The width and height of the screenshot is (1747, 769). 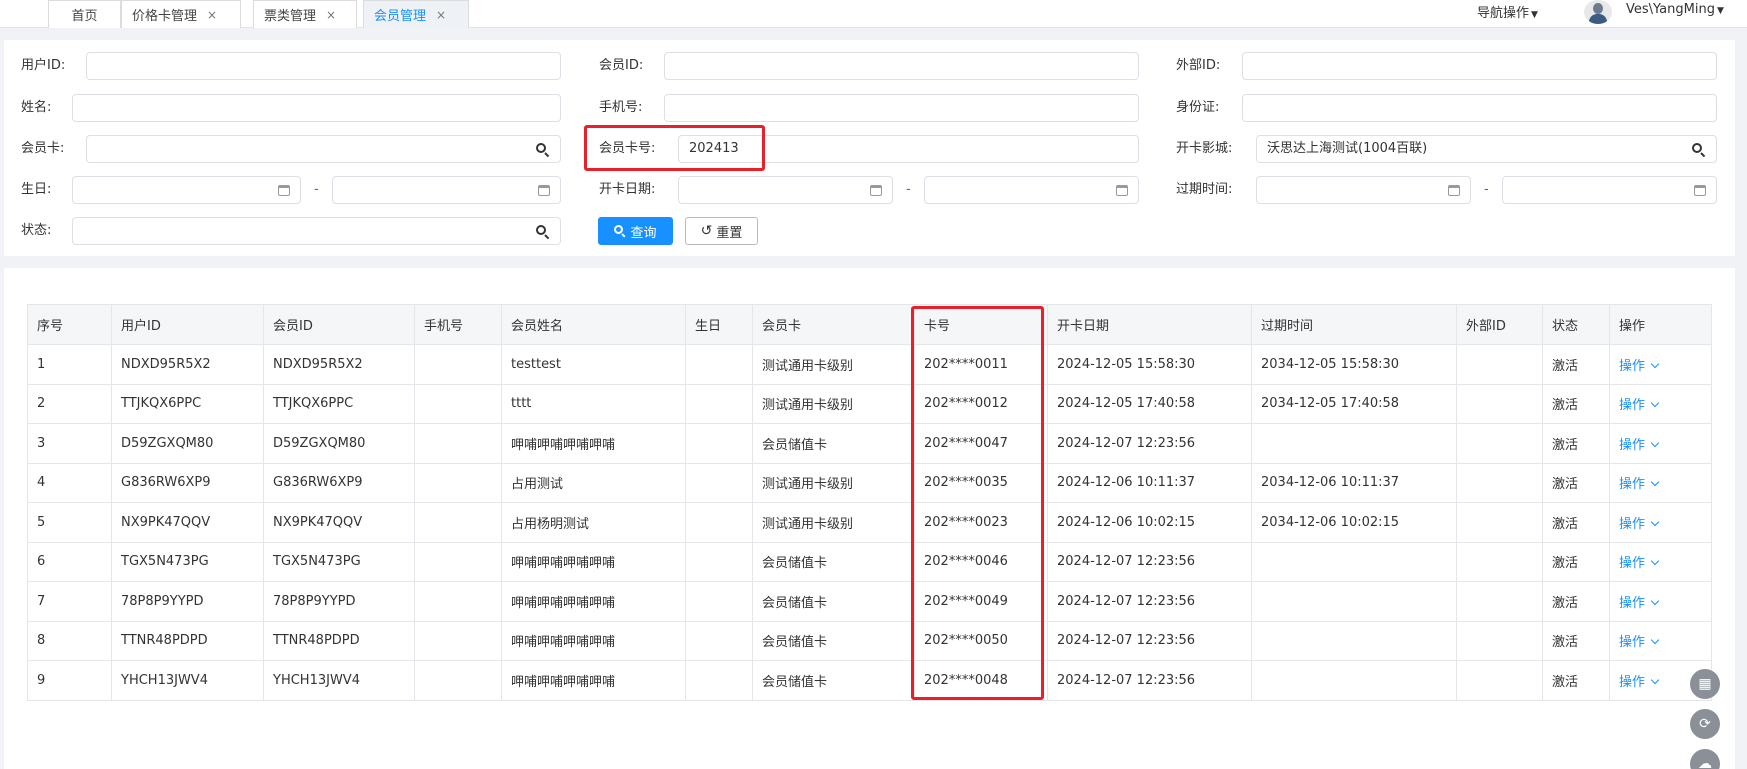 What do you see at coordinates (1149, 364) in the screenshot?
I see `open-date-cell: 2024-12-05 15:58:30` at bounding box center [1149, 364].